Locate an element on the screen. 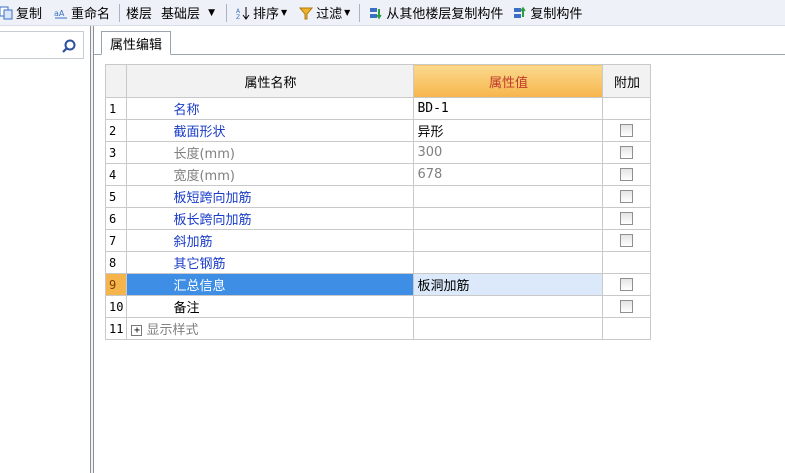 Image resolution: width=785 pixels, height=473 pixels. table-row: 9 汇总信息 板洞加筋 is located at coordinates (378, 284).